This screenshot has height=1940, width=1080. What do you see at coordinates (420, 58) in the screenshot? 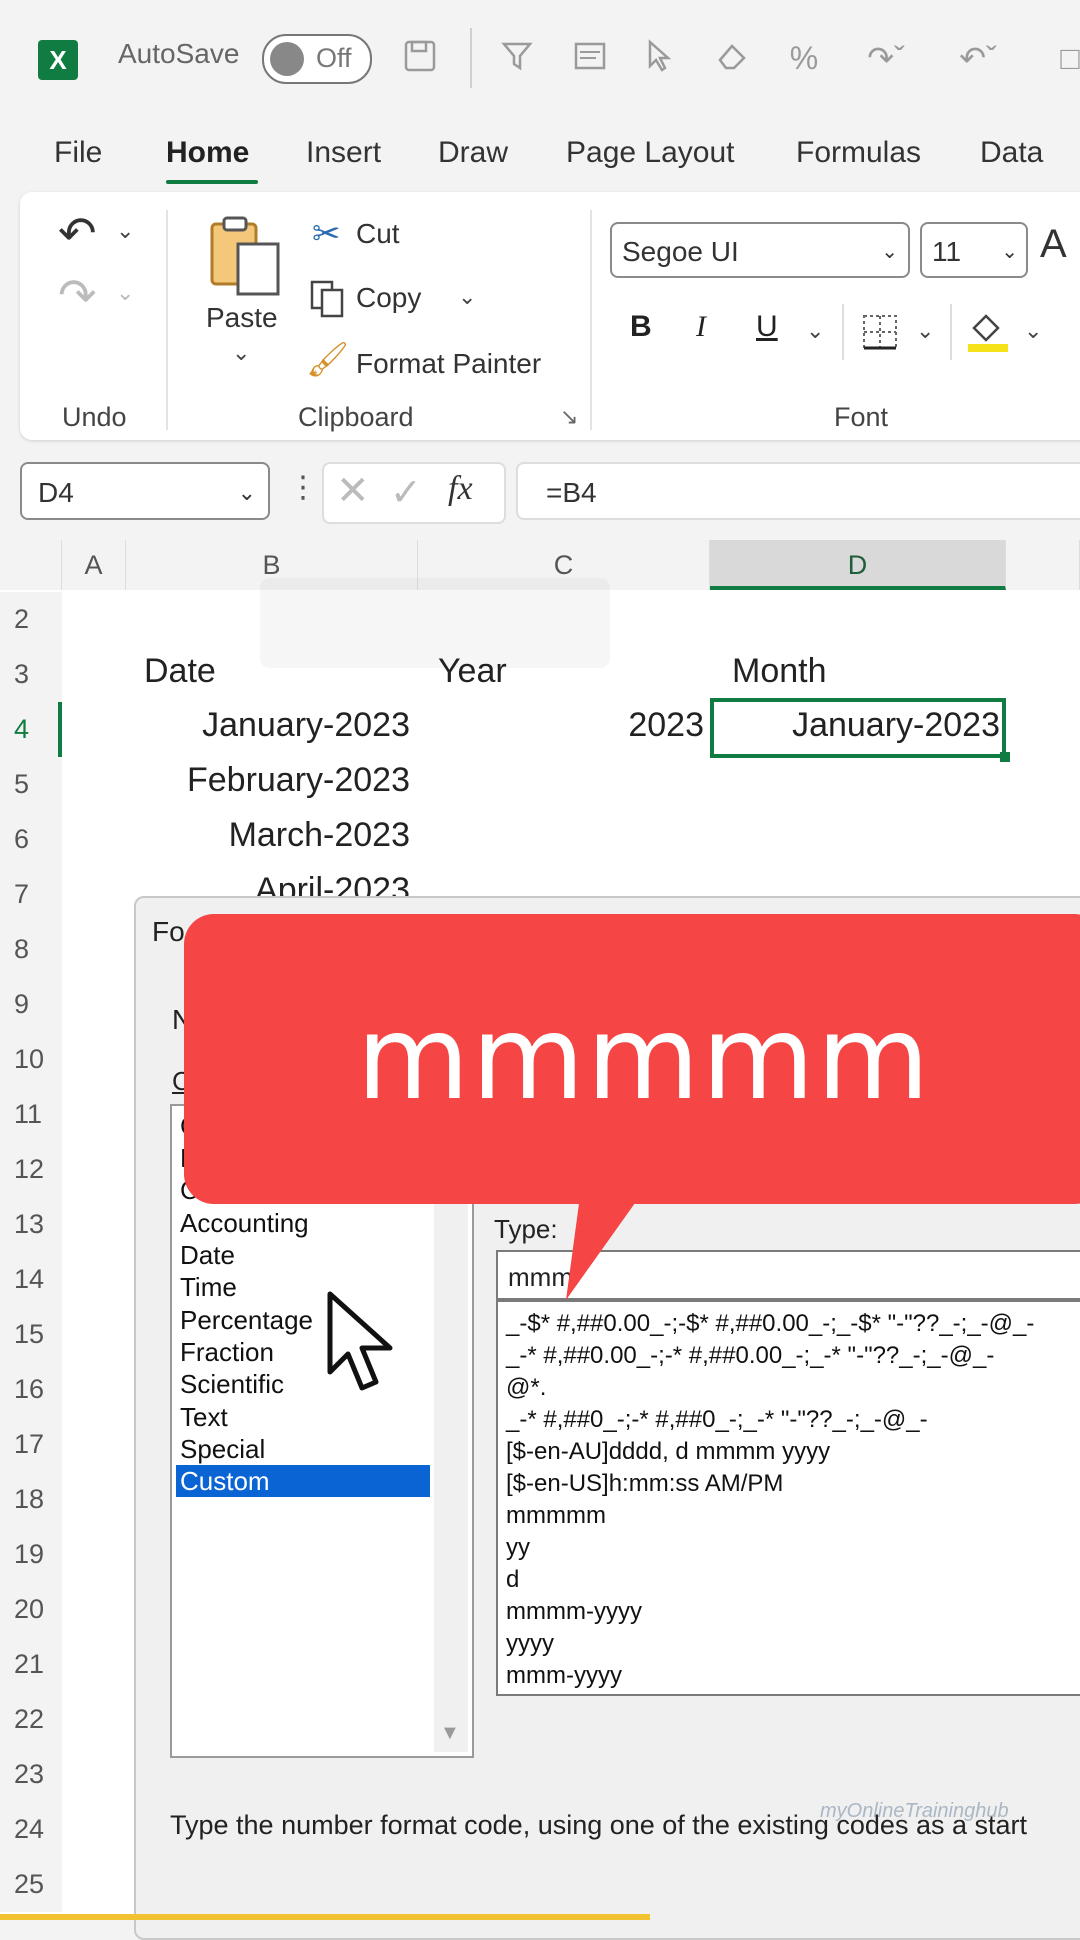
I see `save-icon` at bounding box center [420, 58].